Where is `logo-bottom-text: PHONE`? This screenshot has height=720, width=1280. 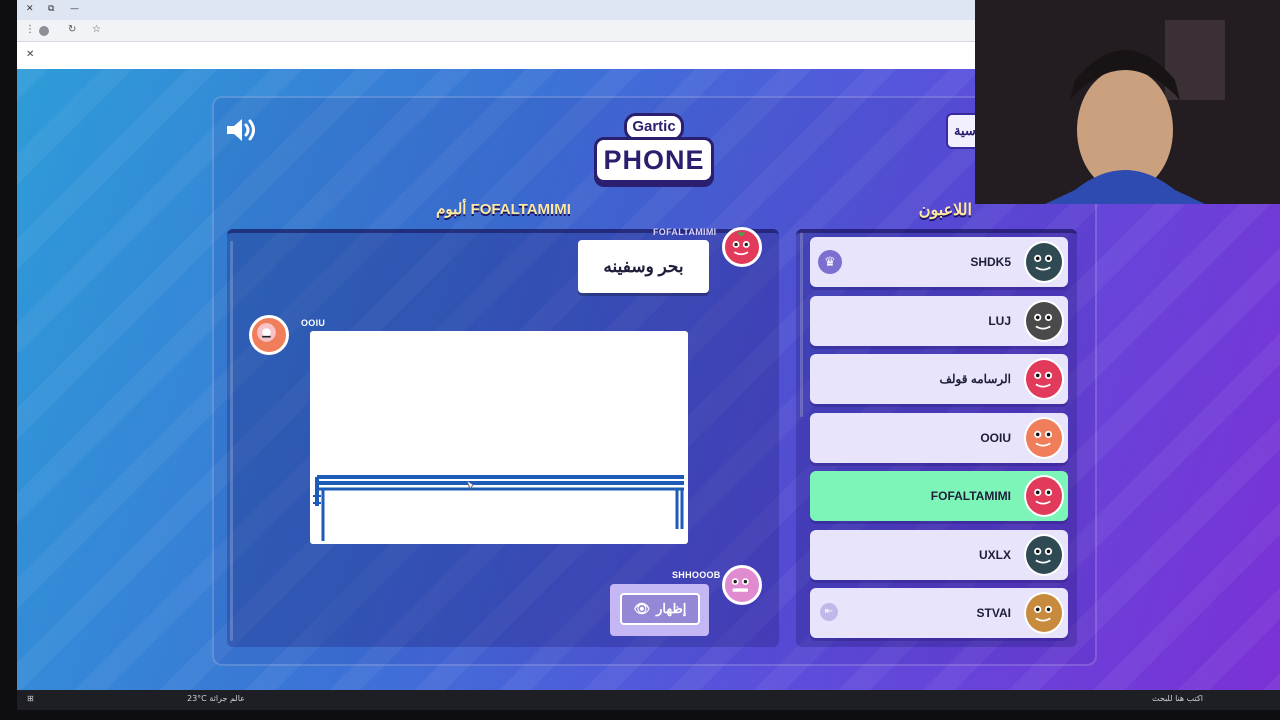 logo-bottom-text: PHONE is located at coordinates (654, 160).